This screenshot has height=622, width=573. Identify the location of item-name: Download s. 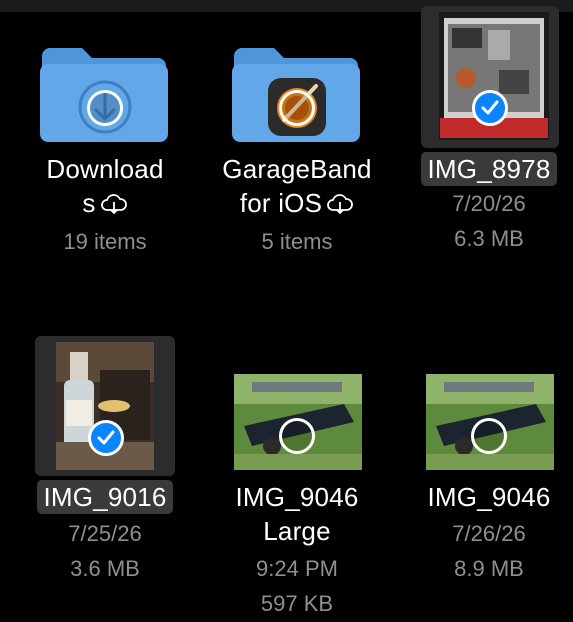
(105, 187).